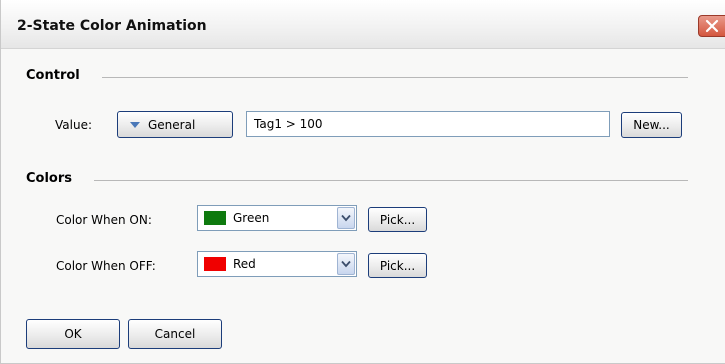 The width and height of the screenshot is (725, 364). Describe the element at coordinates (277, 218) in the screenshot. I see `color-on-select: Green` at that location.